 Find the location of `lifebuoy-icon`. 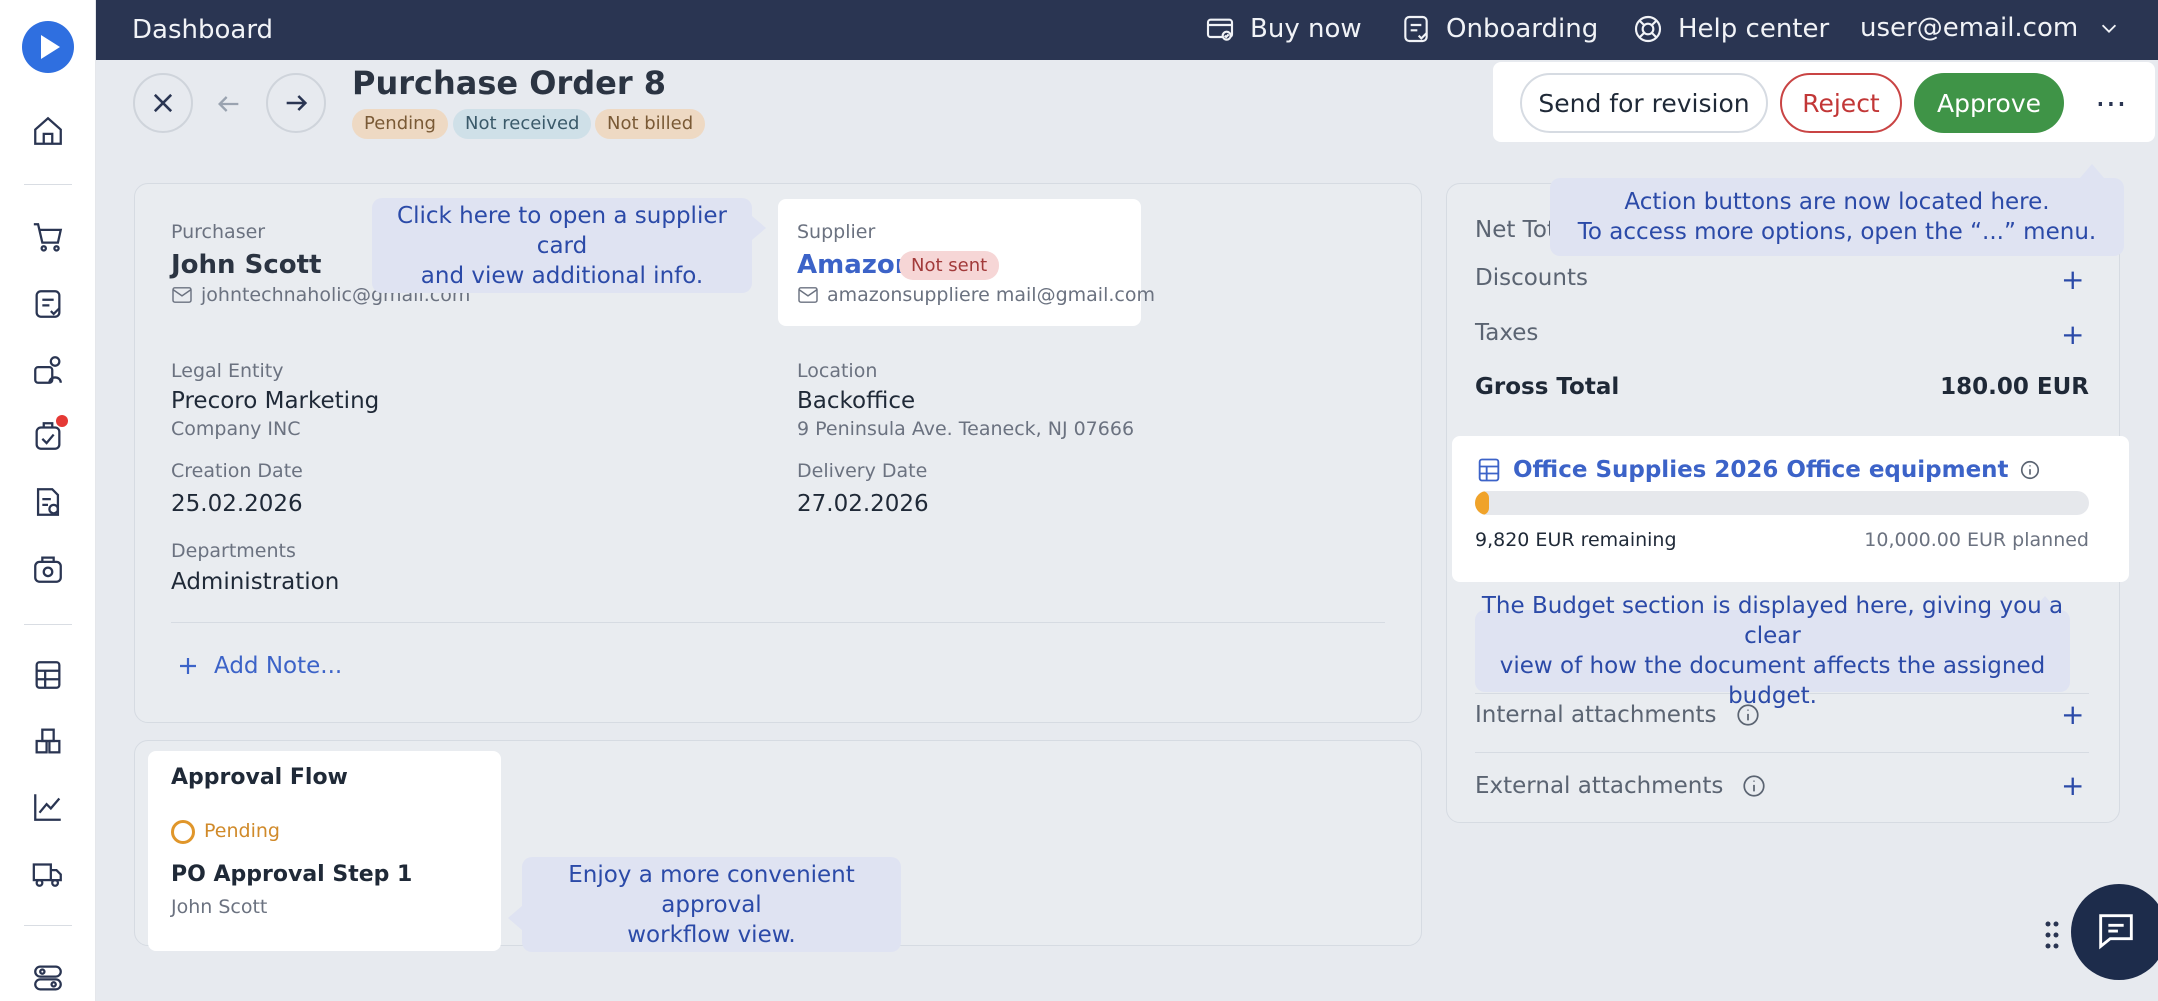

lifebuoy-icon is located at coordinates (1648, 29).